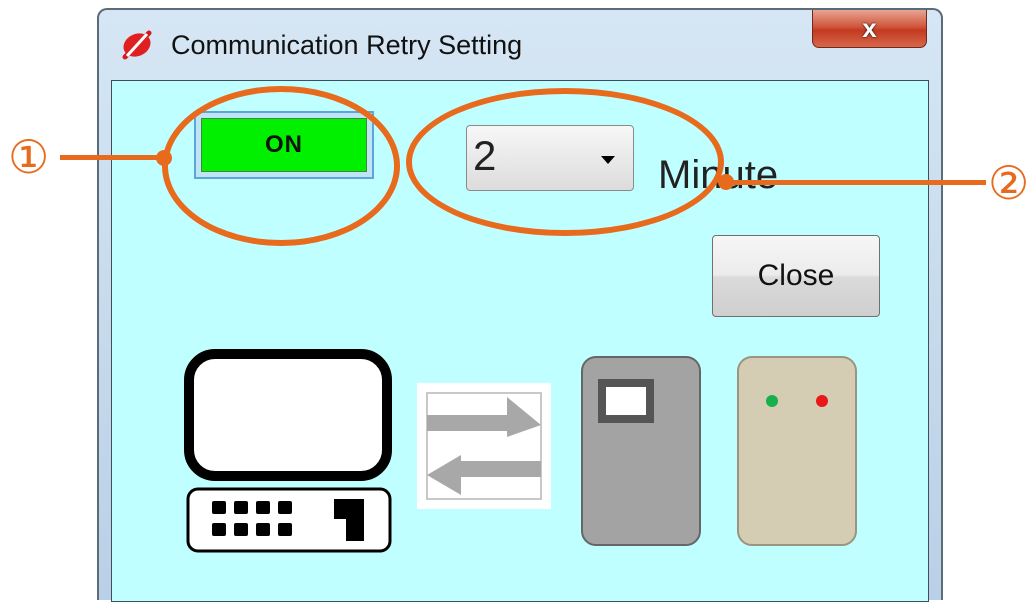 This screenshot has width=1035, height=602. I want to click on computer-icon, so click(288, 451).